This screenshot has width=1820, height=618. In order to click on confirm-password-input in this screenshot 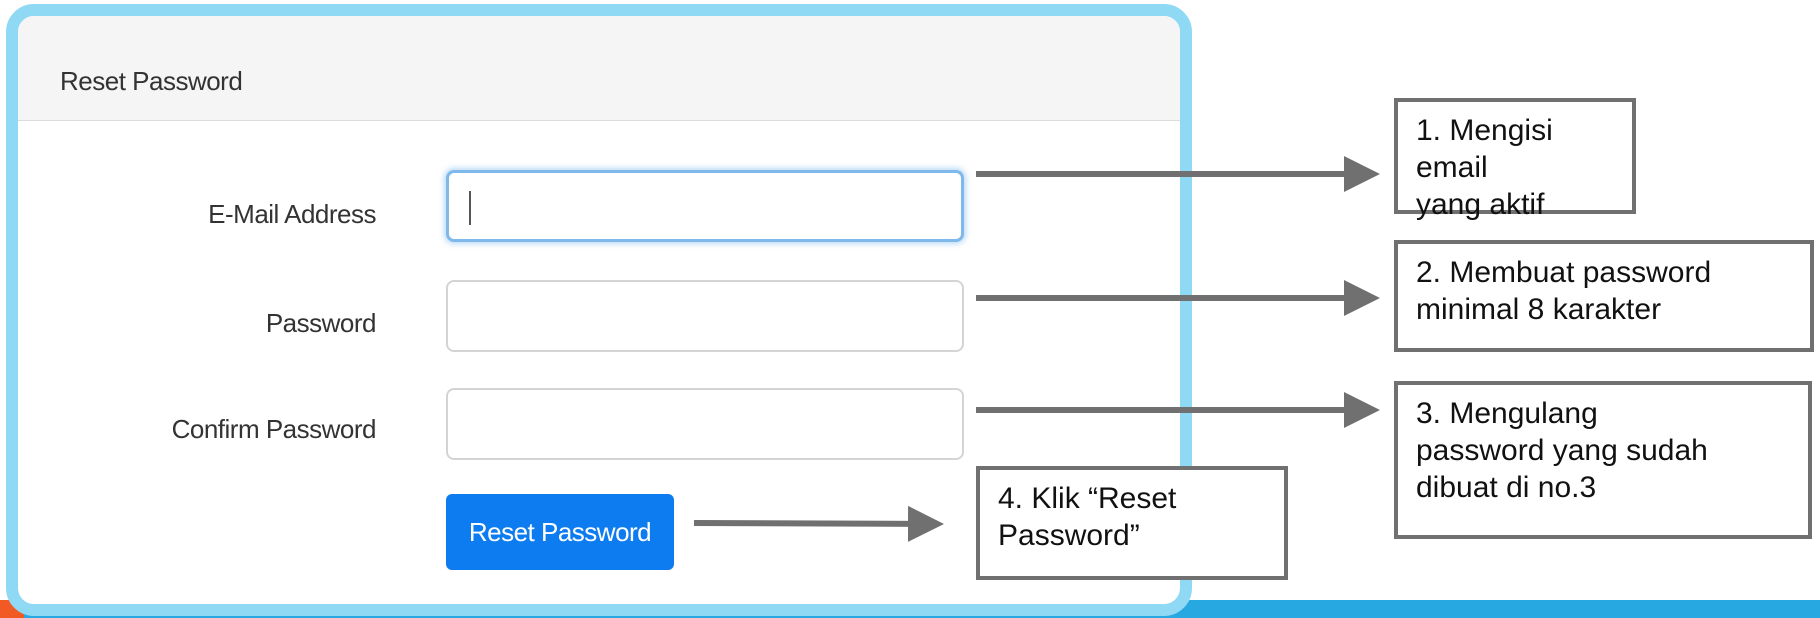, I will do `click(705, 424)`.